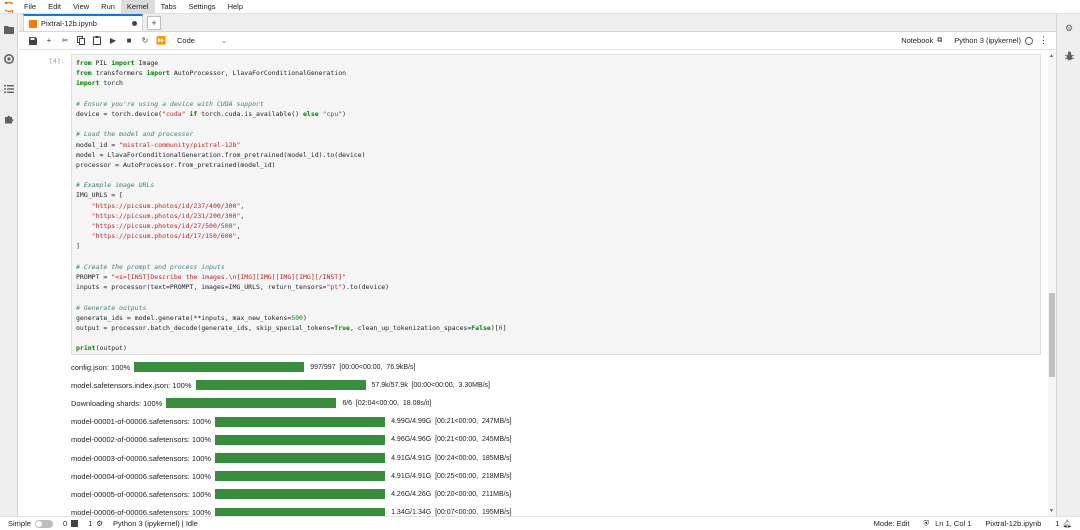 The width and height of the screenshot is (1080, 530). I want to click on copy-icon, so click(81, 41).